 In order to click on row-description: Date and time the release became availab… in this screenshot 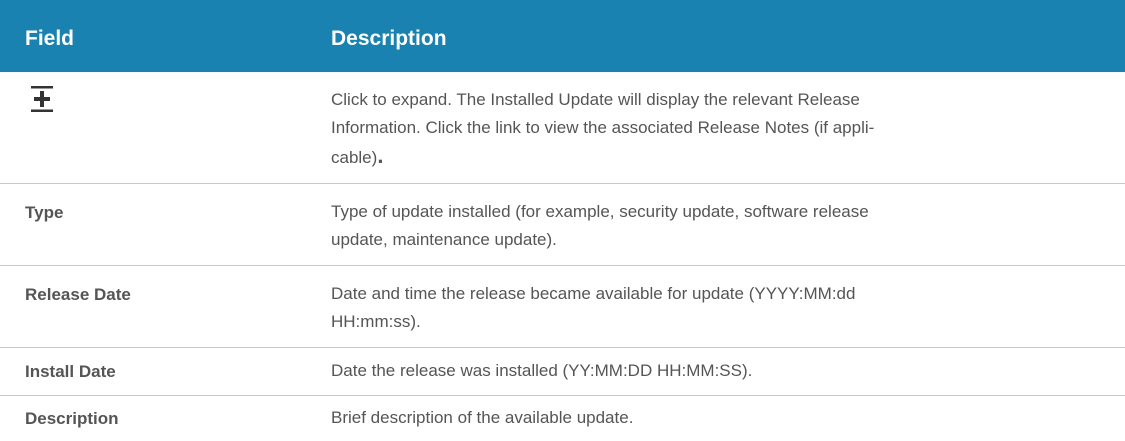, I will do `click(716, 308)`.